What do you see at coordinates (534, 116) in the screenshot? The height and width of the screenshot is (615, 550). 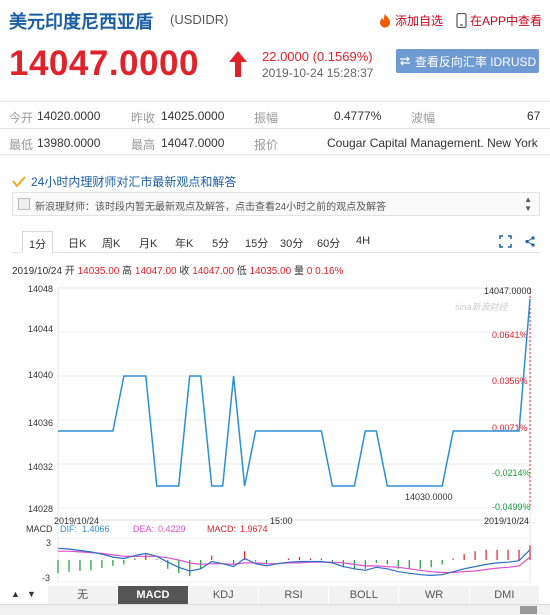 I see `wave-value: 67` at bounding box center [534, 116].